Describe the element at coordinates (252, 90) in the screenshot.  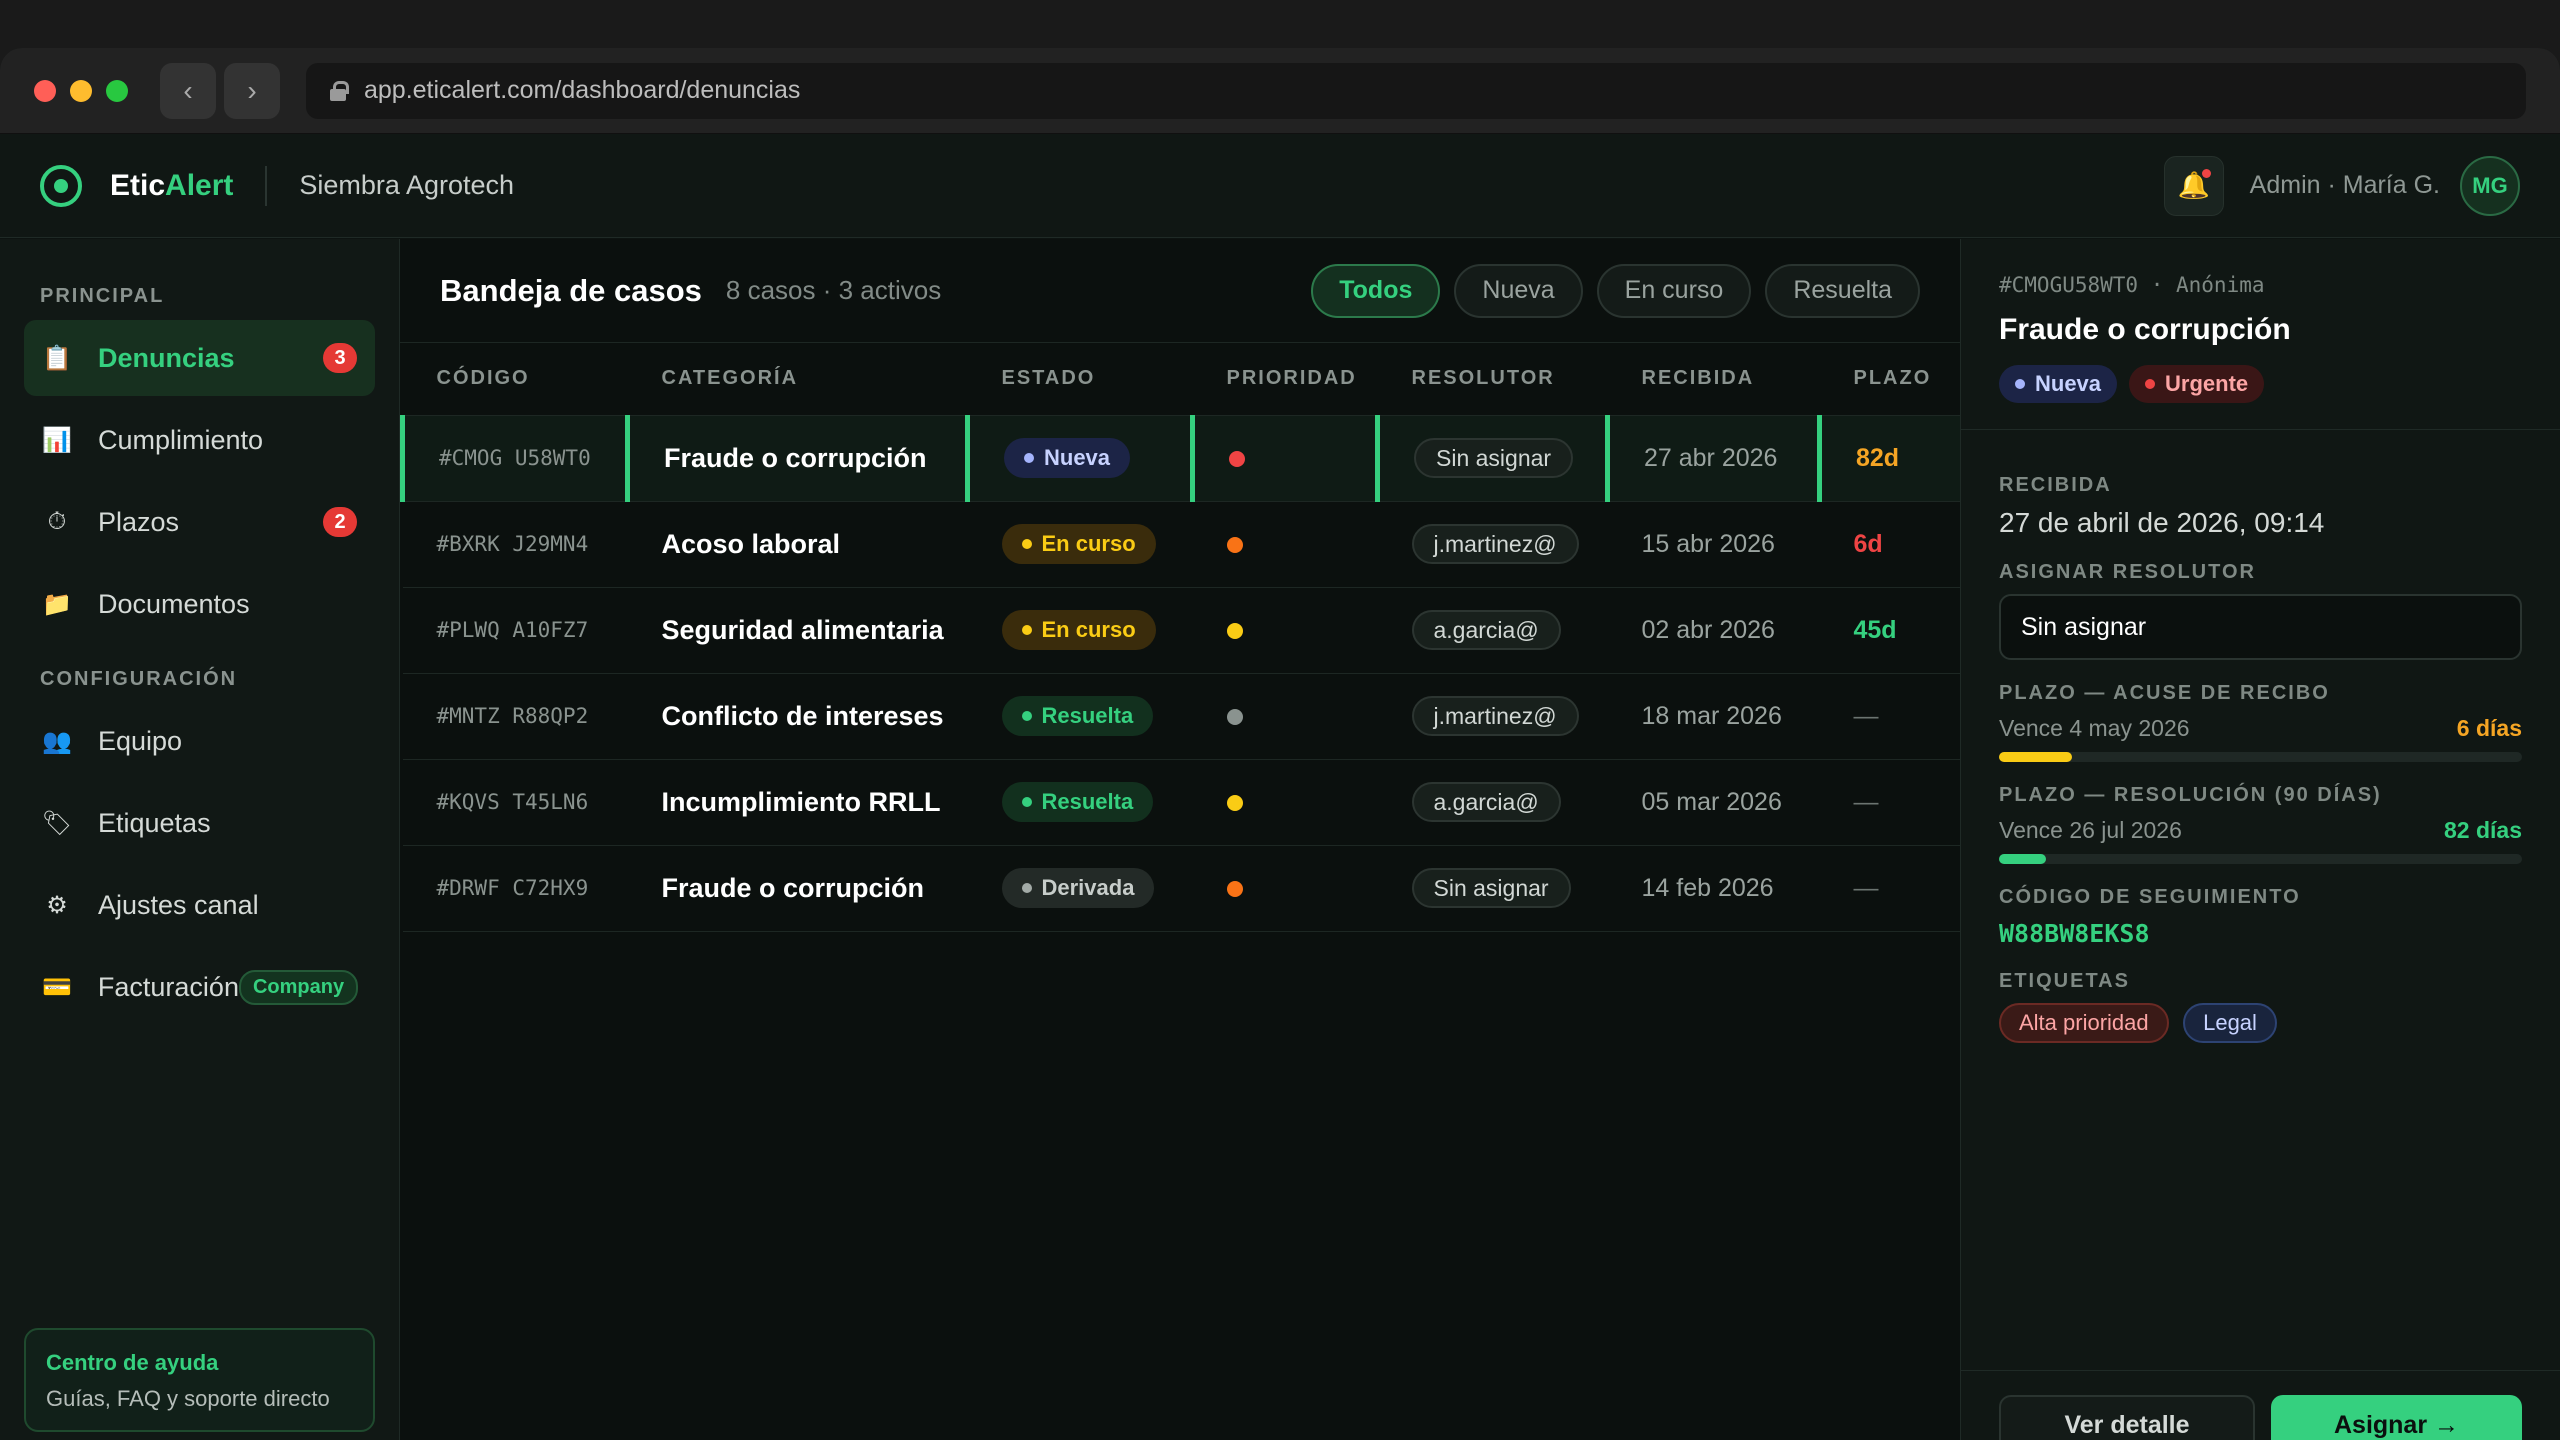
I see `forward-button: ›` at that location.